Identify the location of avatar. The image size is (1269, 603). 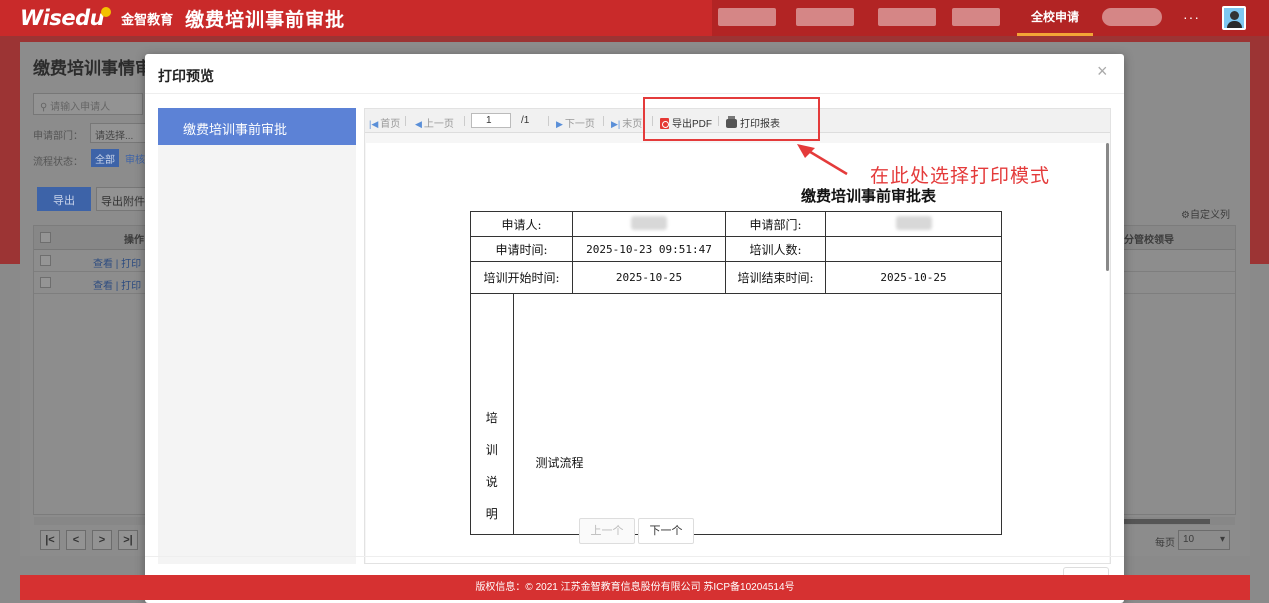
(1234, 18).